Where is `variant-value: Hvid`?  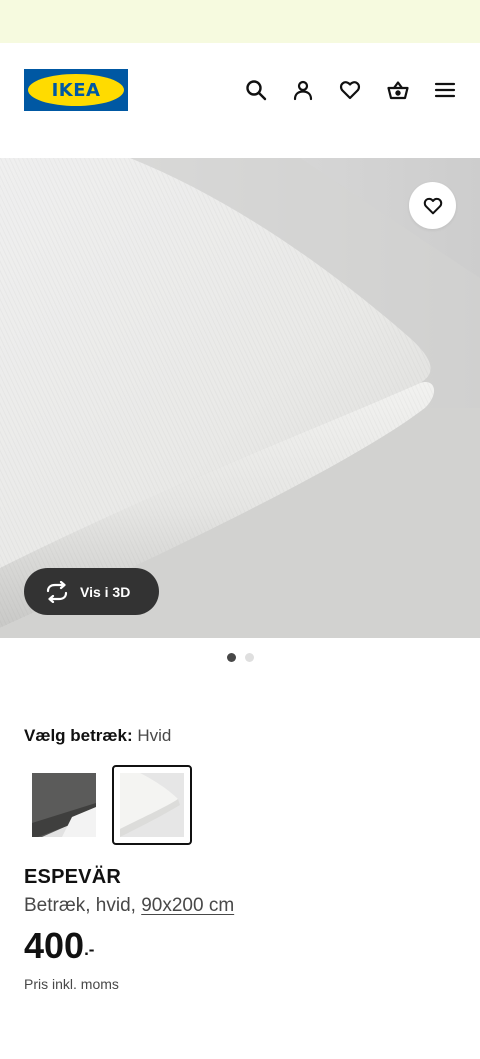 variant-value: Hvid is located at coordinates (154, 735).